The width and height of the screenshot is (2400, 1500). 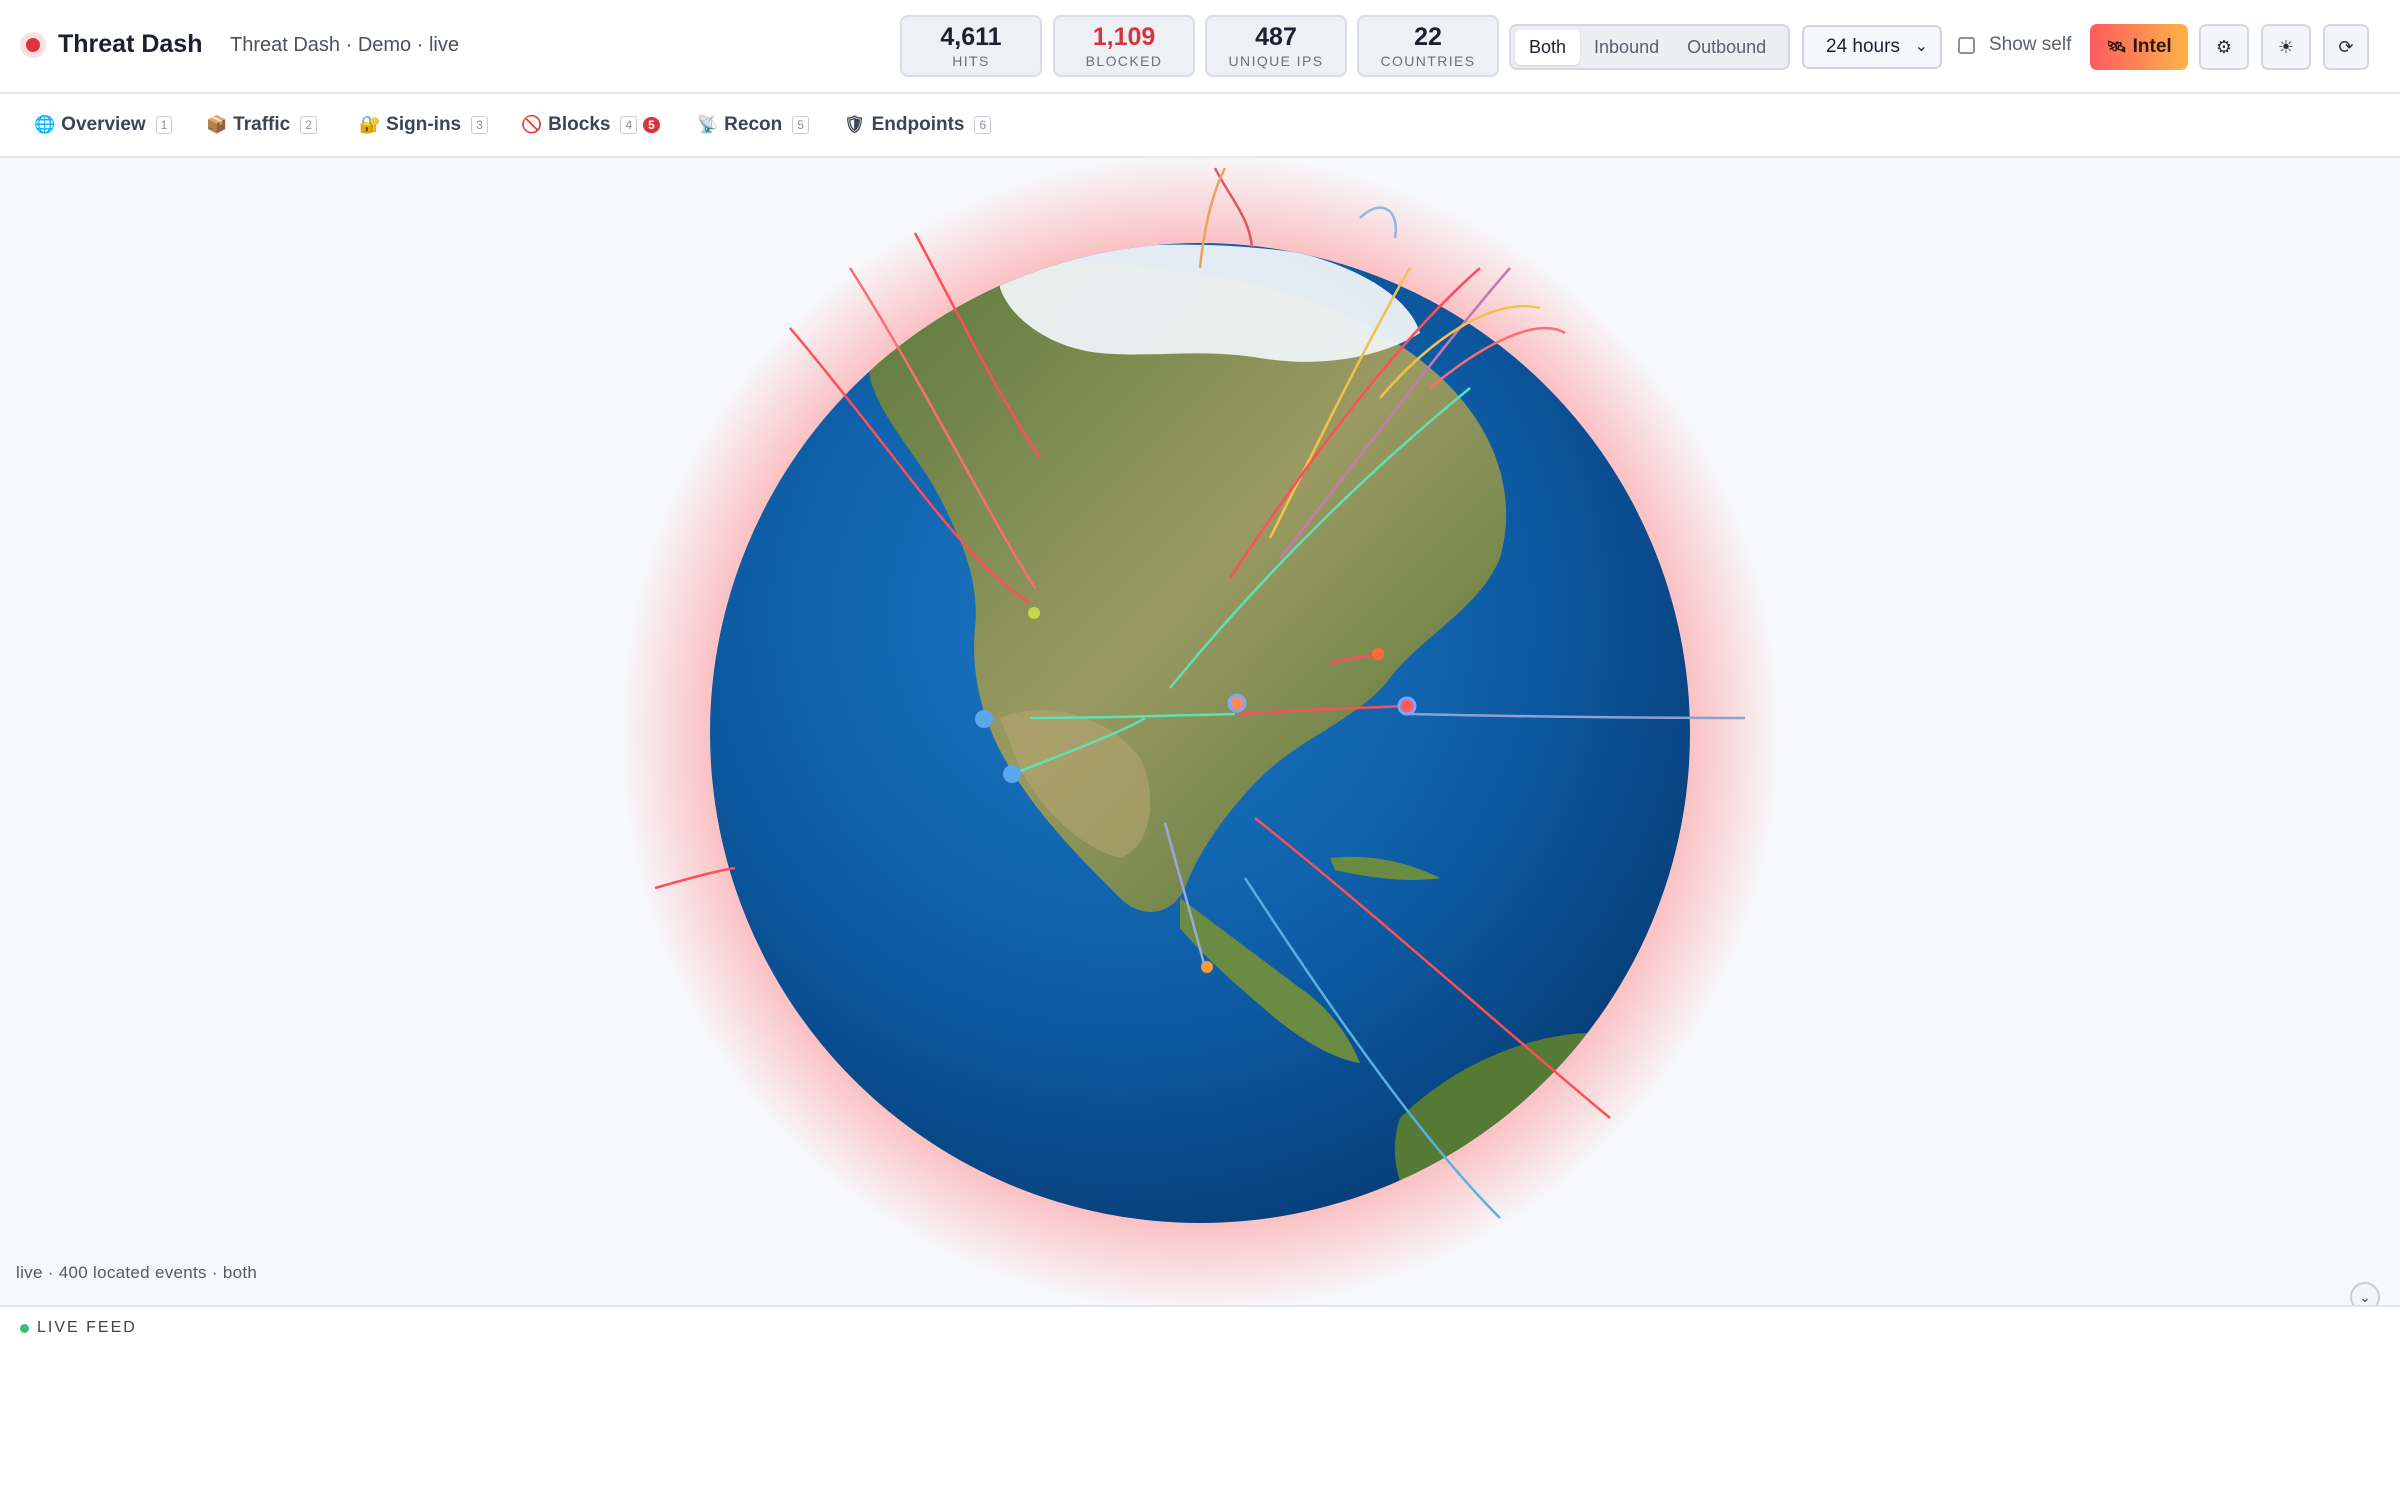 What do you see at coordinates (629, 125) in the screenshot?
I see `tab-blocks-shortcut: 4` at bounding box center [629, 125].